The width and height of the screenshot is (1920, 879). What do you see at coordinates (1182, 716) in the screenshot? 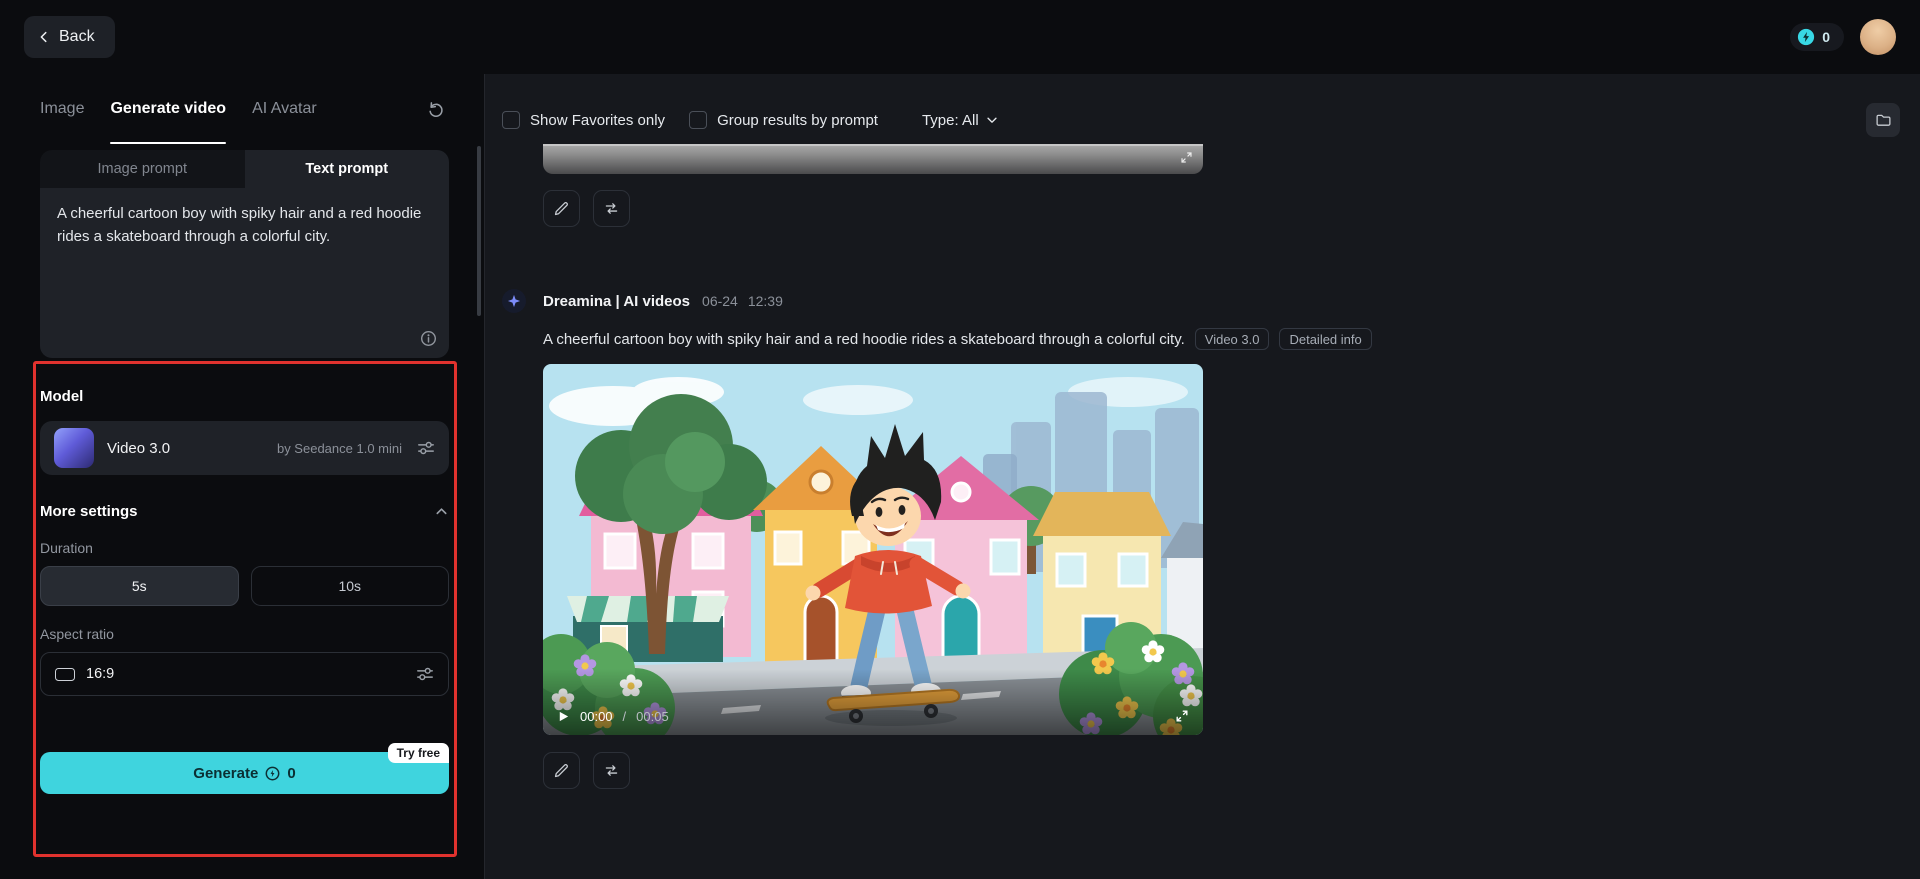
I see `fullscreen-button` at bounding box center [1182, 716].